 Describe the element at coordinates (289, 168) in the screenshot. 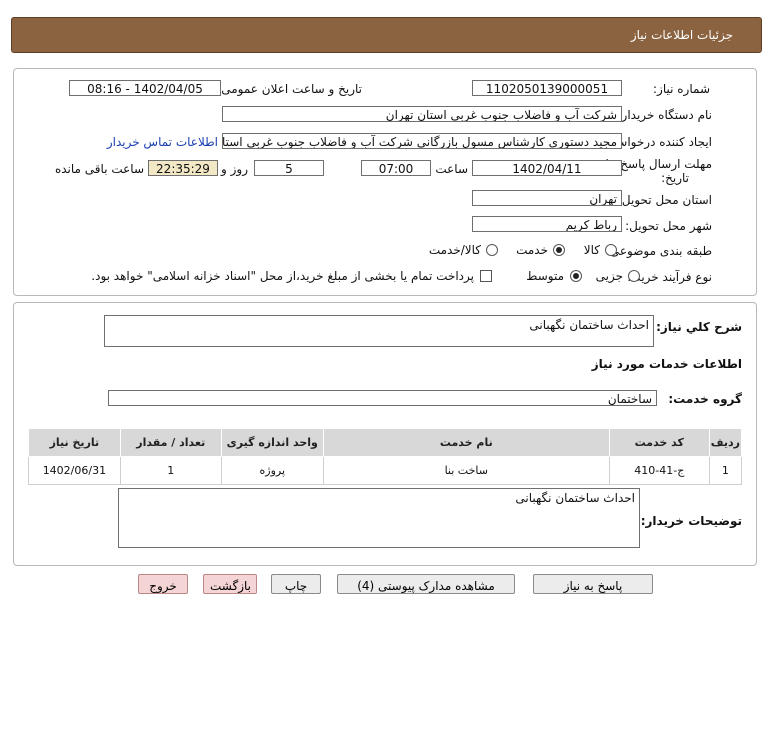

I see `days-field: 5` at that location.